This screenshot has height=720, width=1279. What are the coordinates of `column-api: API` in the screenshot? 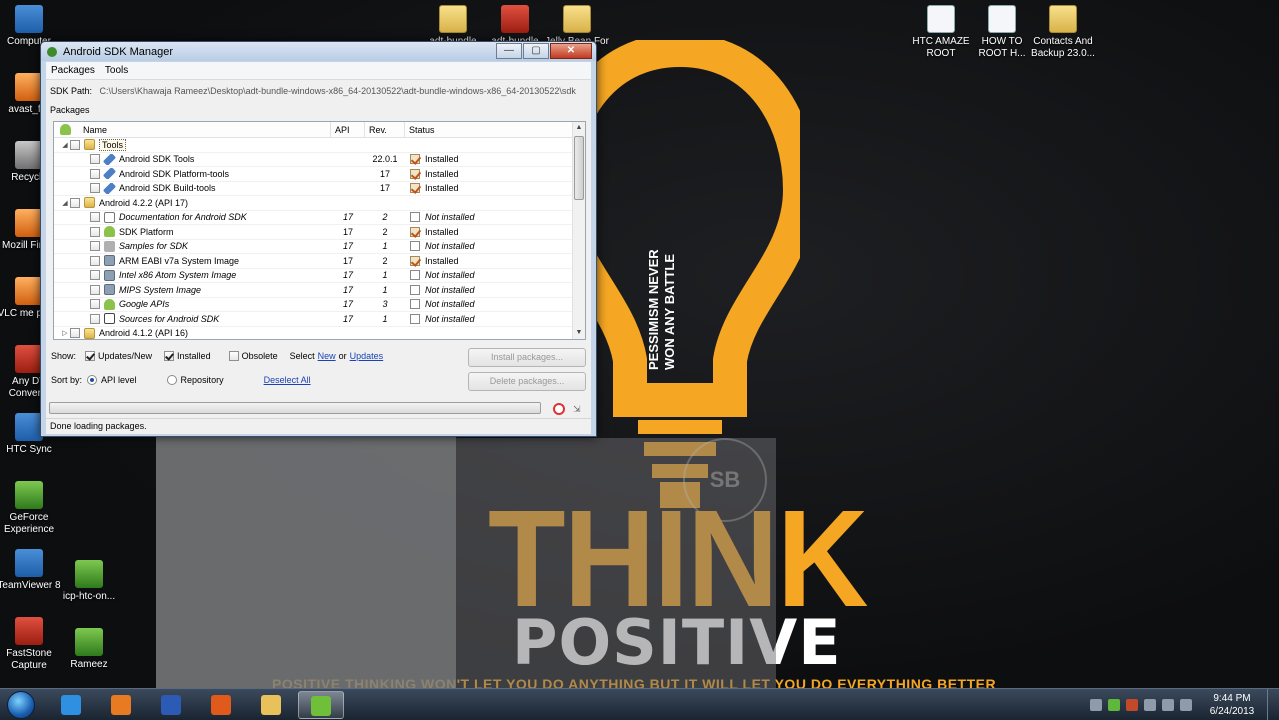 It's located at (348, 129).